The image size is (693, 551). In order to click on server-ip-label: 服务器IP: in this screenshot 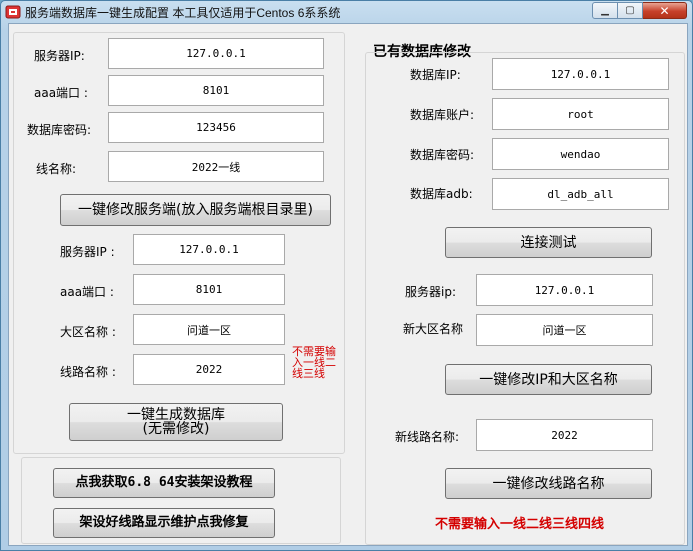, I will do `click(59, 56)`.